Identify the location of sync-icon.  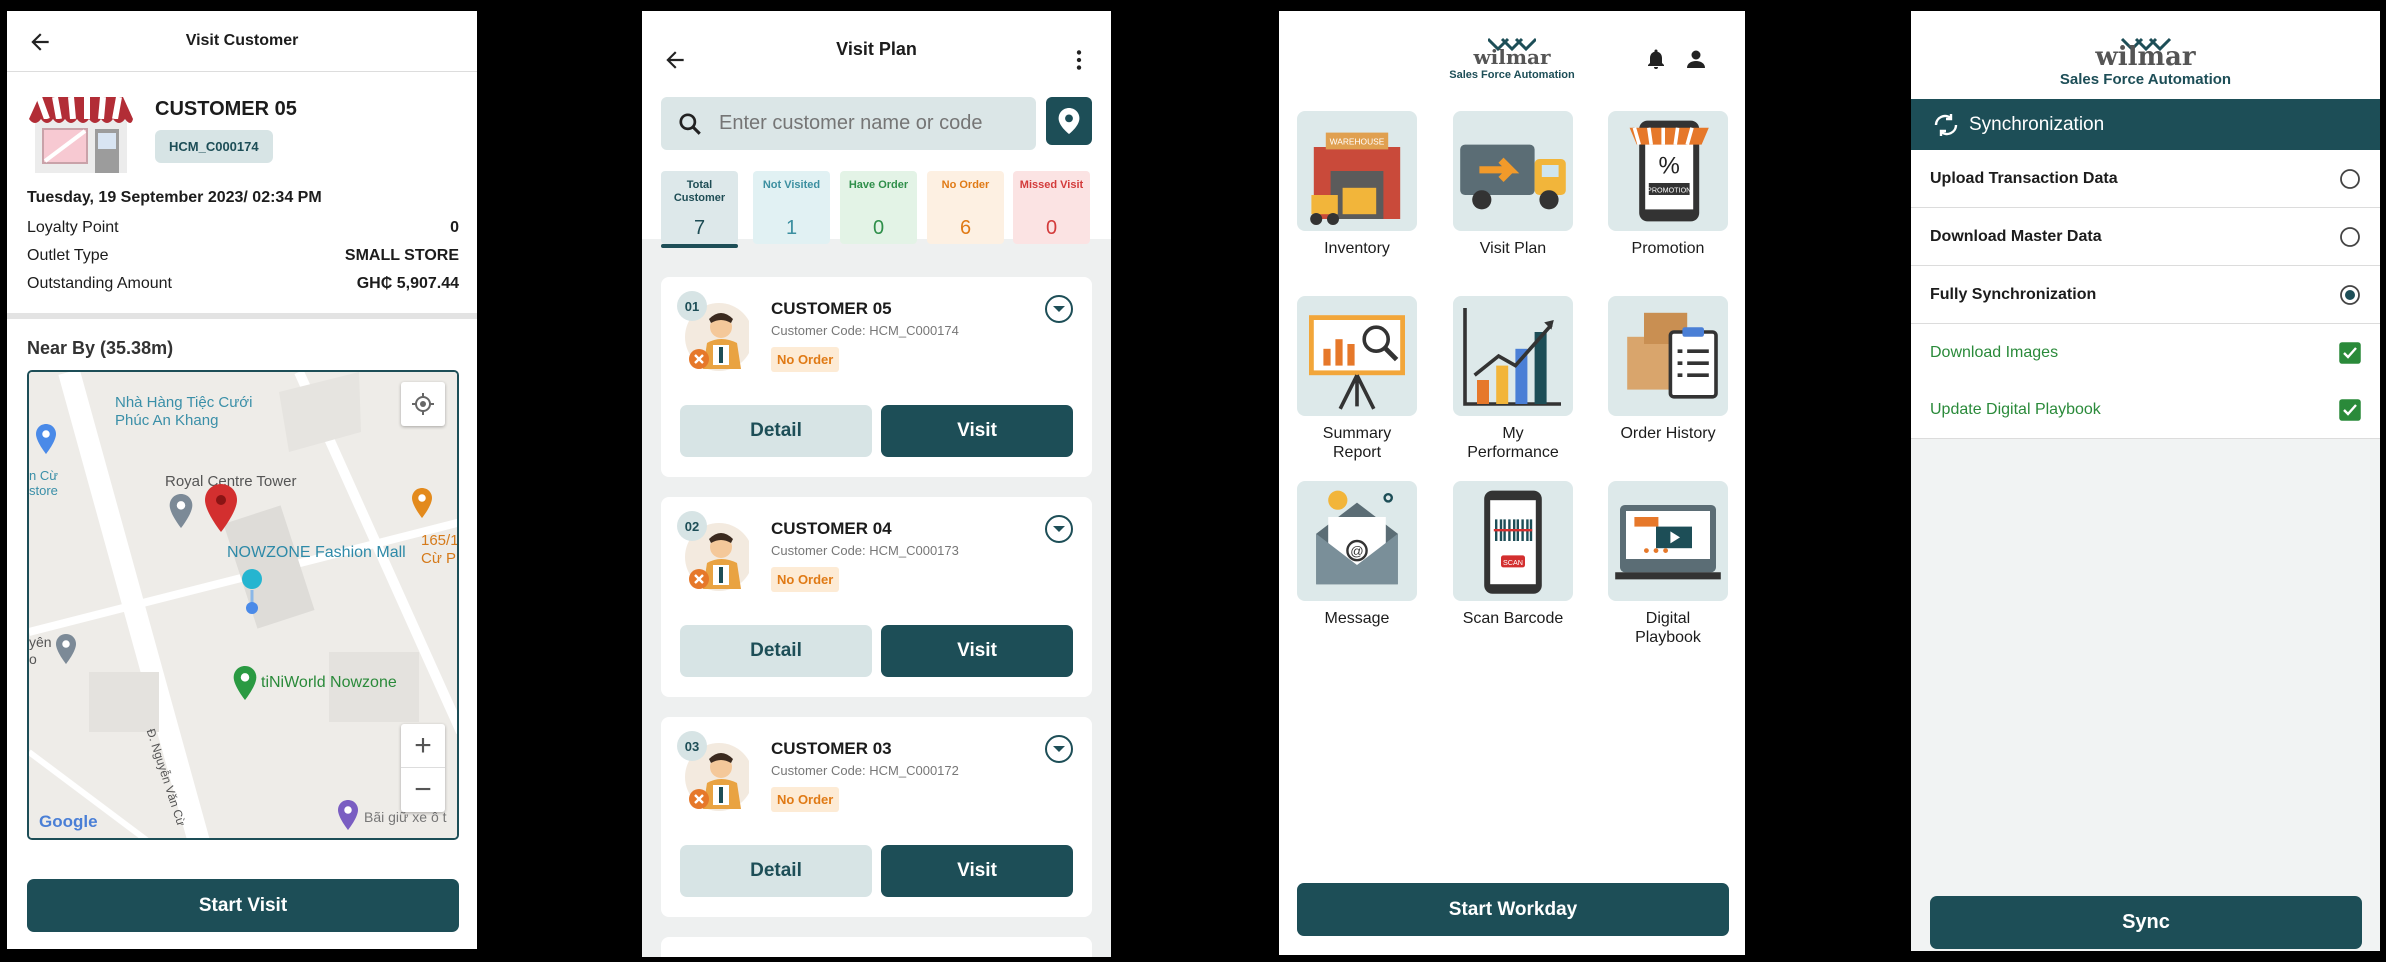
(1946, 124).